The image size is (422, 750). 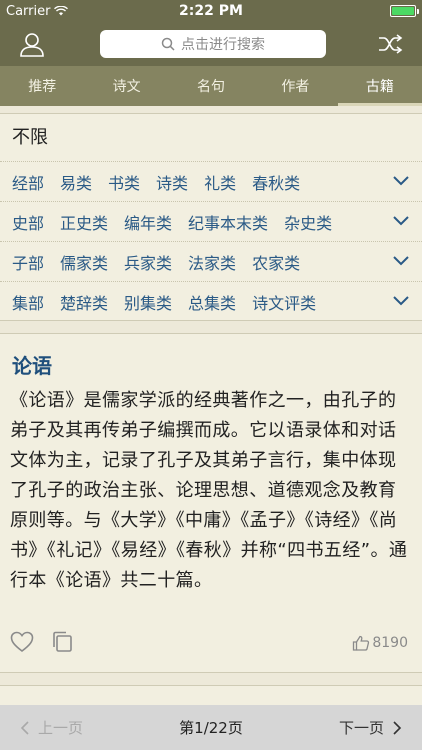 I want to click on like-count: 8190, so click(x=380, y=643).